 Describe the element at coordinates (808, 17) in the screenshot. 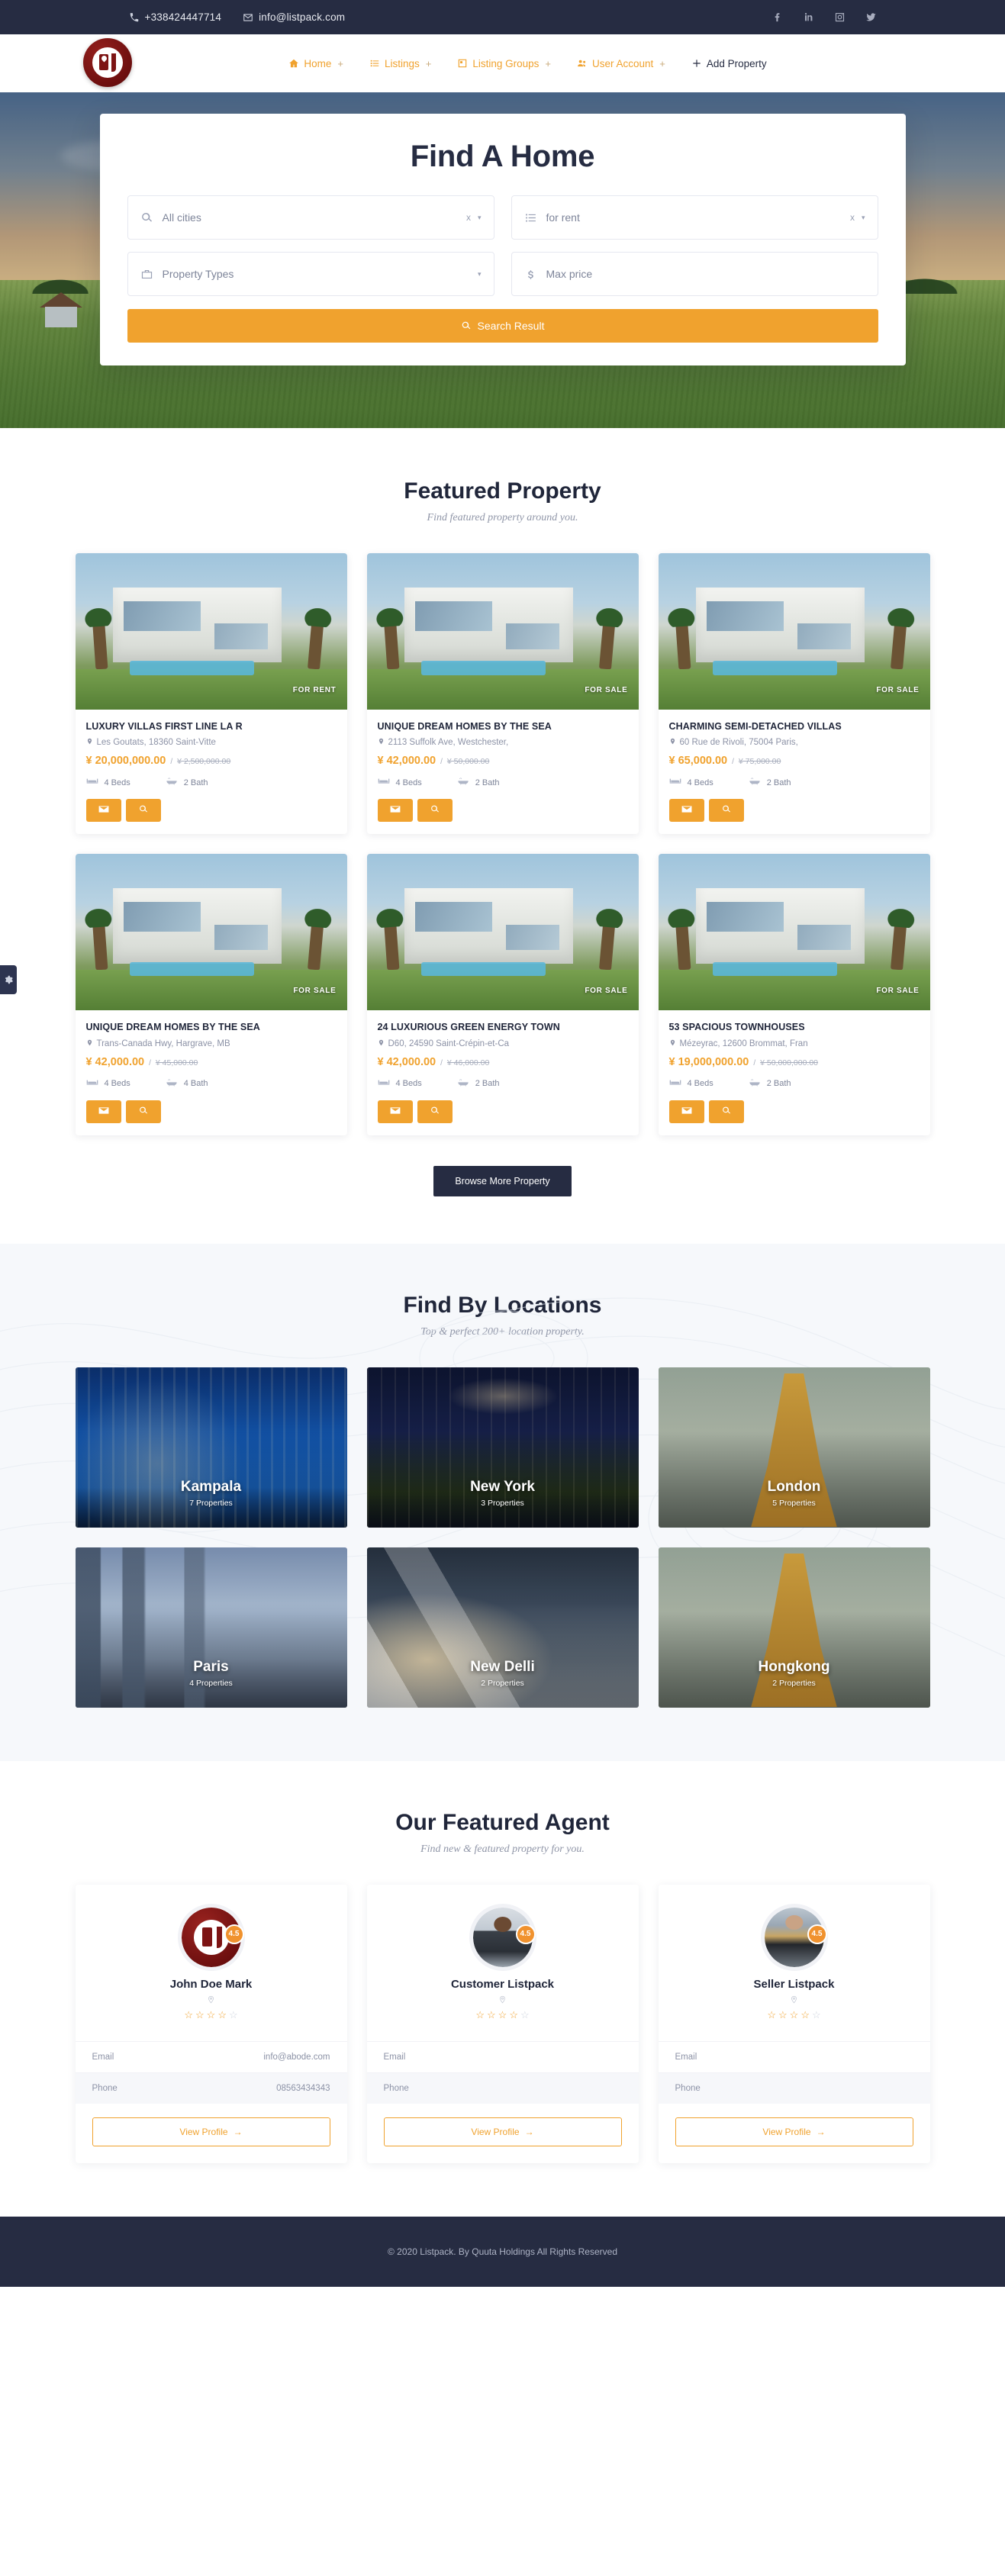

I see `linkedin-icon` at that location.